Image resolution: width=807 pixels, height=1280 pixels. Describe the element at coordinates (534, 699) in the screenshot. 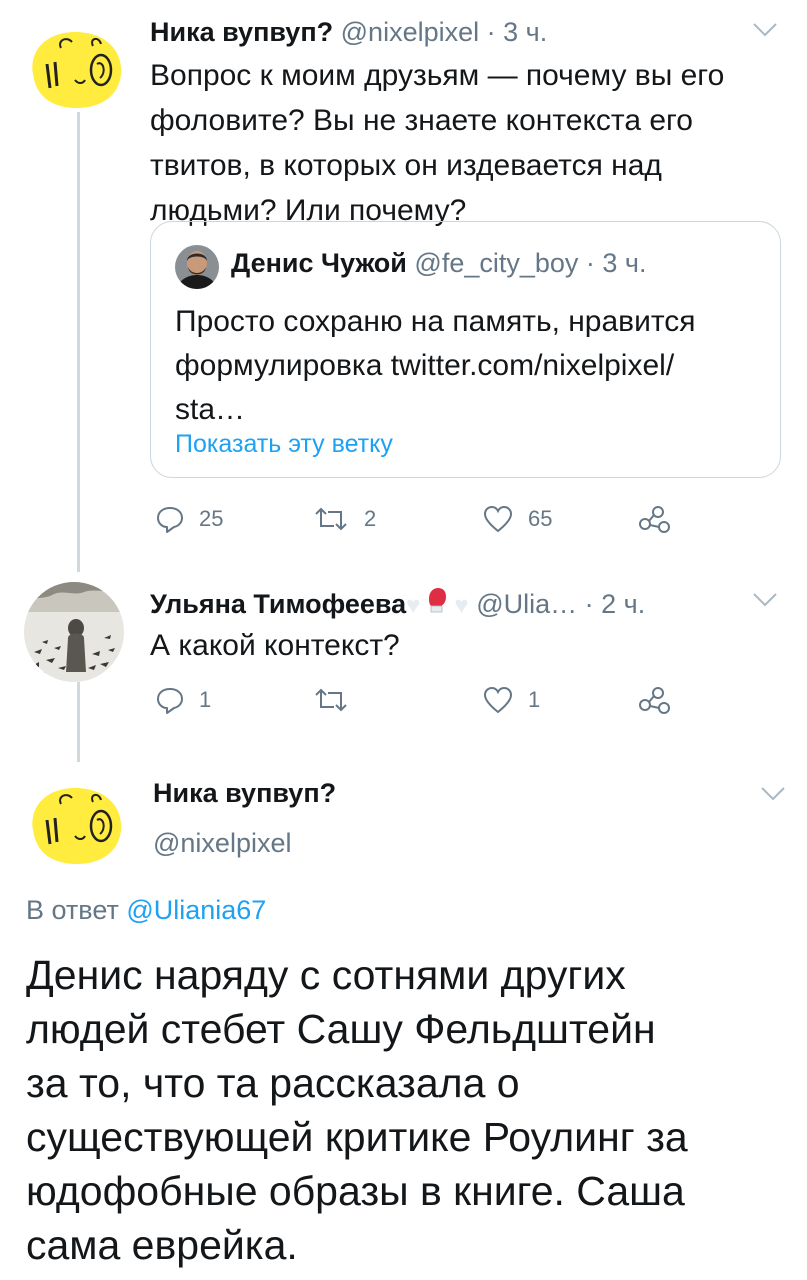

I see `like-count: 1` at that location.